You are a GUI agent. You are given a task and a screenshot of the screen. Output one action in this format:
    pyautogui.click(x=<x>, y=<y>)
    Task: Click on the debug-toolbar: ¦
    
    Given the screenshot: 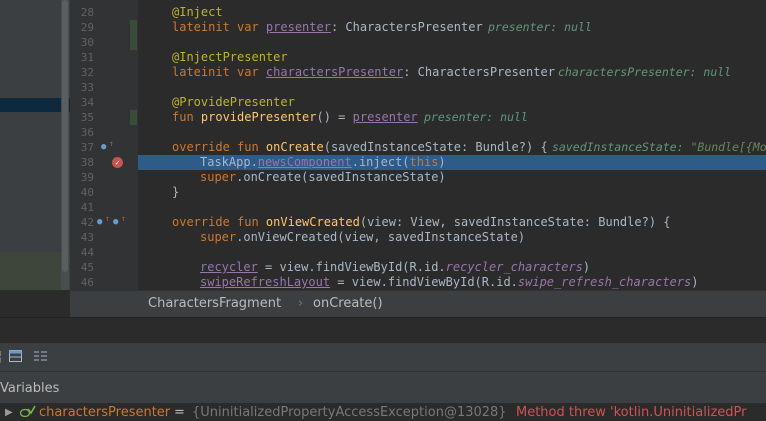 What is the action you would take?
    pyautogui.click(x=383, y=356)
    